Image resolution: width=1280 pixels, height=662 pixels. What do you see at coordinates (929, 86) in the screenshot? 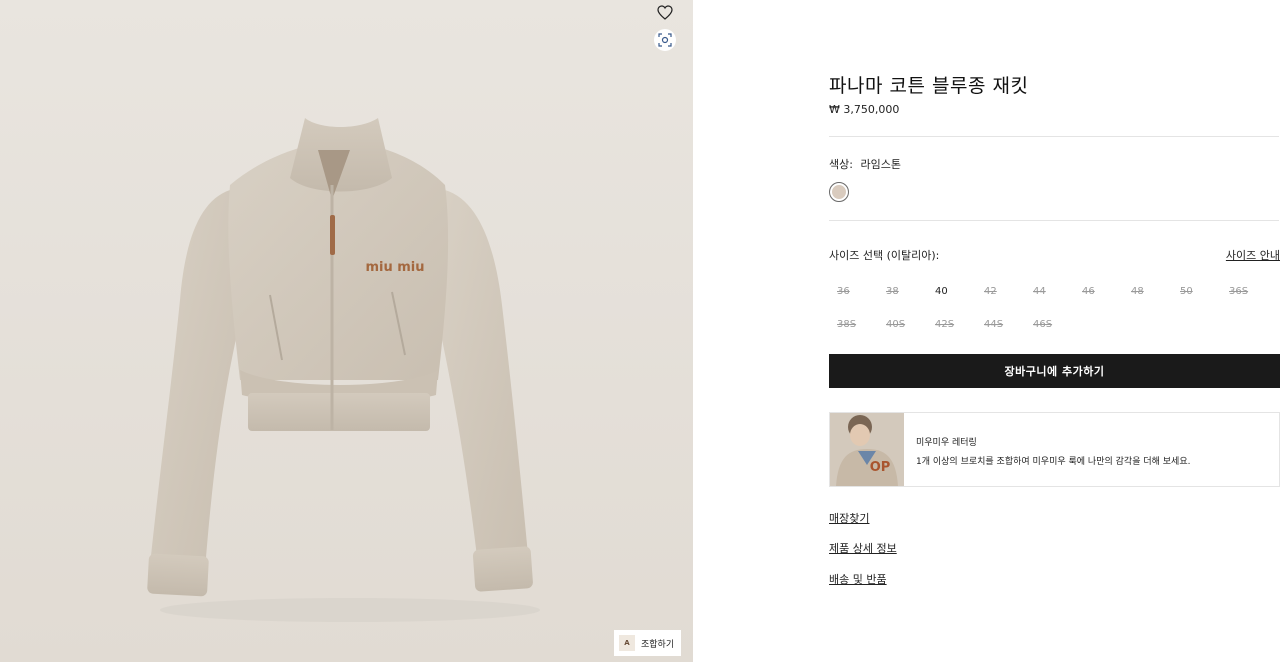
I see `product-title: 파나마 코튼 블루종 재킷` at bounding box center [929, 86].